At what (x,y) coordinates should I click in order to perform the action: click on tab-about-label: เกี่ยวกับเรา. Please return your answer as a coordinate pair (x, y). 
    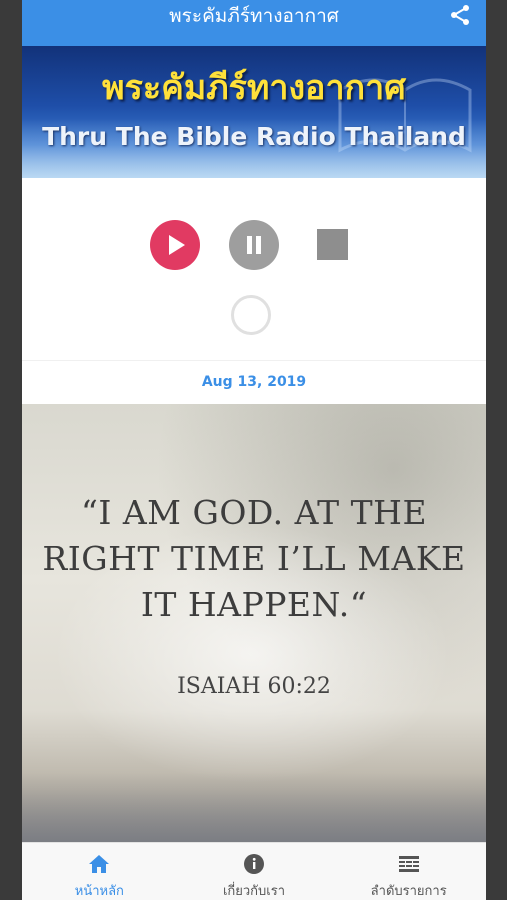
    Looking at the image, I should click on (254, 891).